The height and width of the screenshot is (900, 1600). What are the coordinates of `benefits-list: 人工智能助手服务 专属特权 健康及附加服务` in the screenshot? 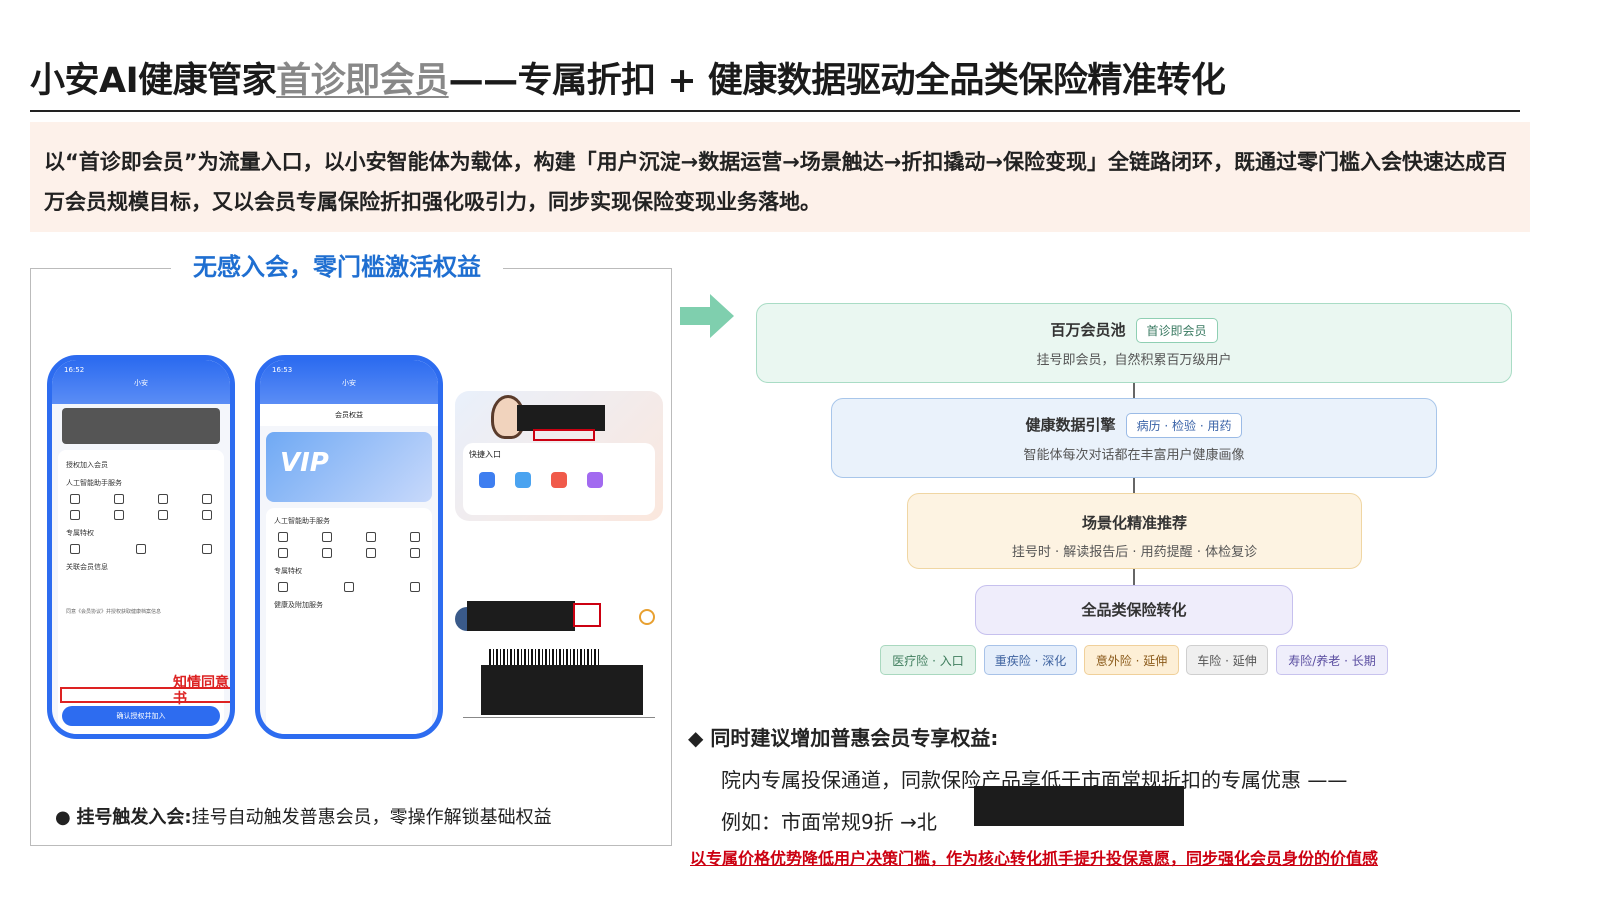 It's located at (349, 621).